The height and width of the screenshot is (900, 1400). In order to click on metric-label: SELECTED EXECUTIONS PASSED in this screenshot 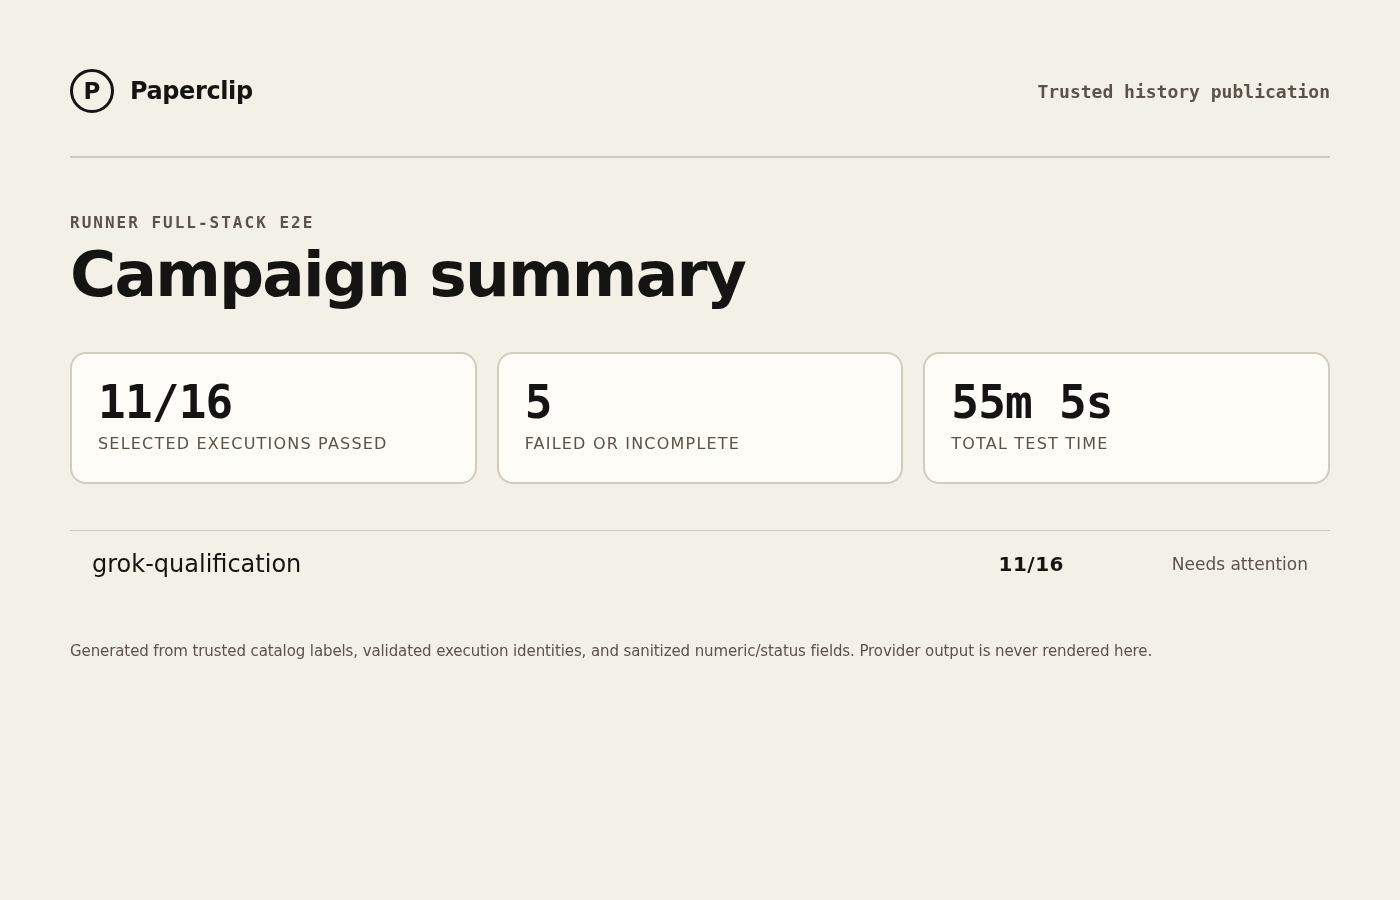, I will do `click(243, 443)`.